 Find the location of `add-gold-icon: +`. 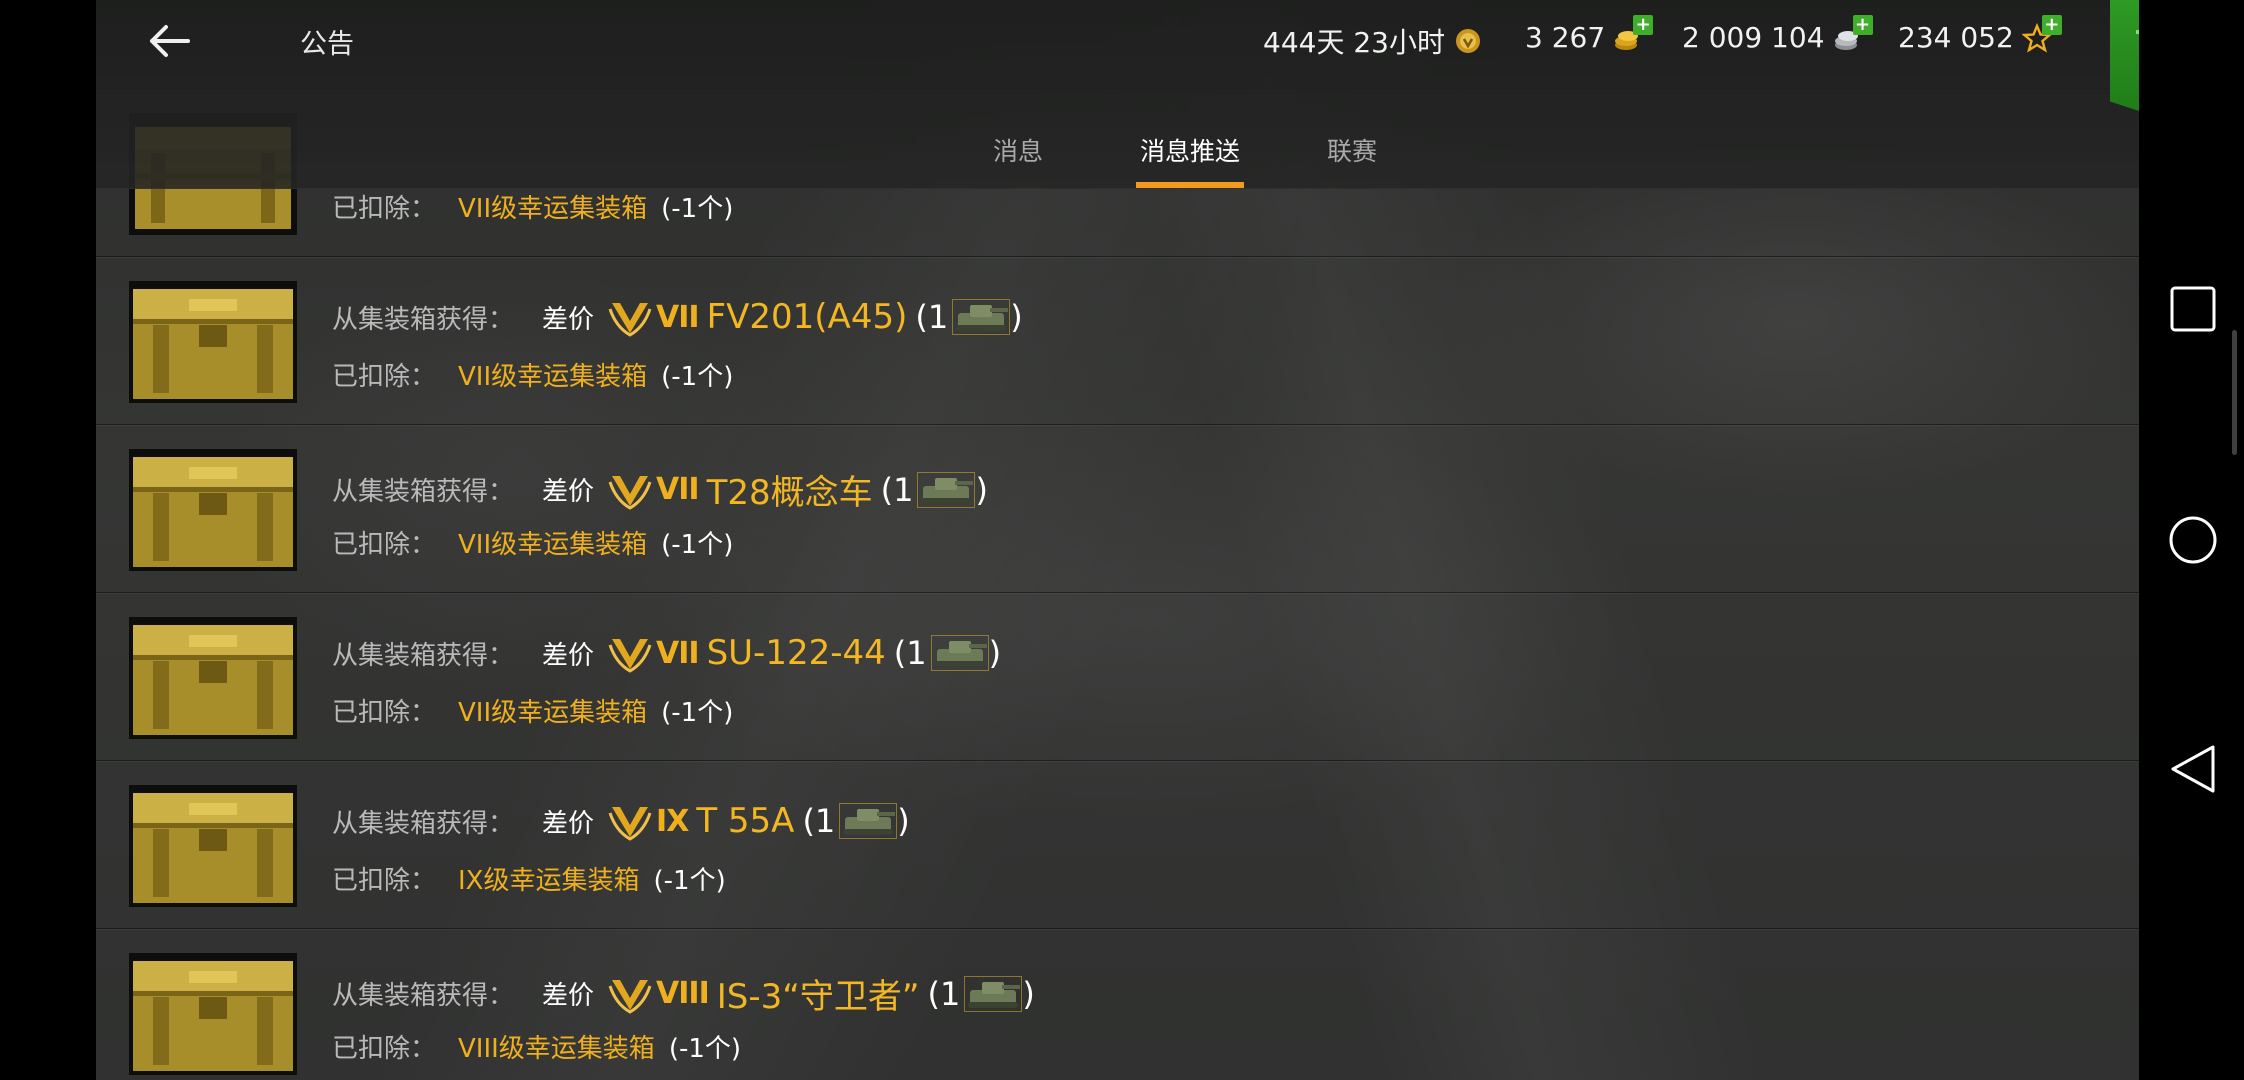

add-gold-icon: + is located at coordinates (1643, 24).